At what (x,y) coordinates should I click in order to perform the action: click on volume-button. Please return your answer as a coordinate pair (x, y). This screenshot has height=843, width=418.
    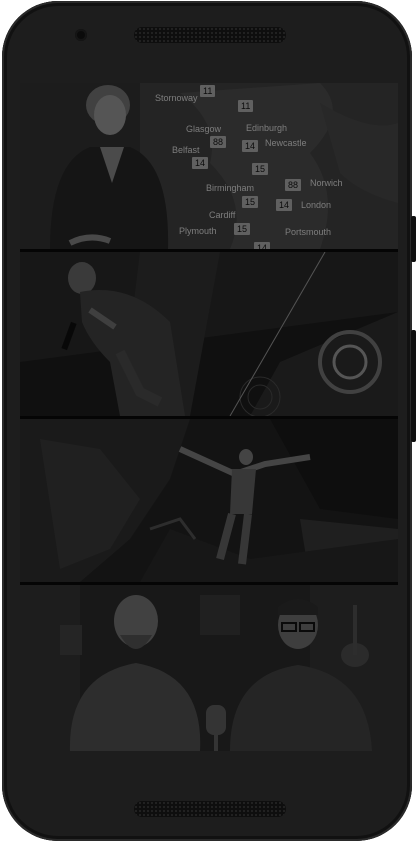
    Looking at the image, I should click on (413, 386).